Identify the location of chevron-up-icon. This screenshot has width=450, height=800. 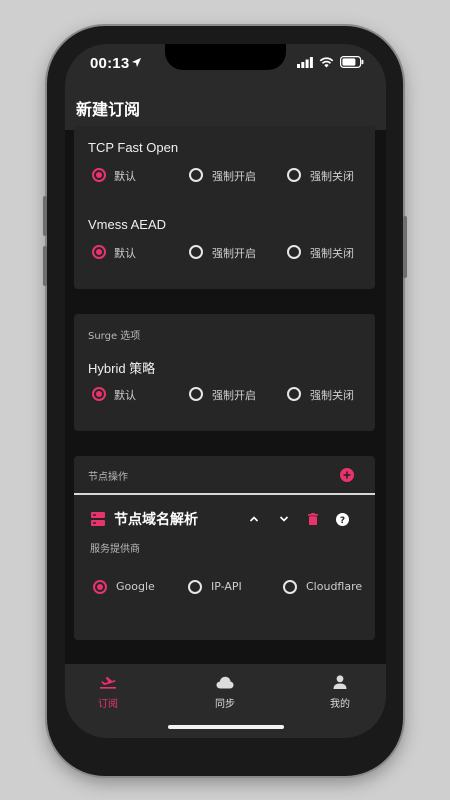
(254, 519).